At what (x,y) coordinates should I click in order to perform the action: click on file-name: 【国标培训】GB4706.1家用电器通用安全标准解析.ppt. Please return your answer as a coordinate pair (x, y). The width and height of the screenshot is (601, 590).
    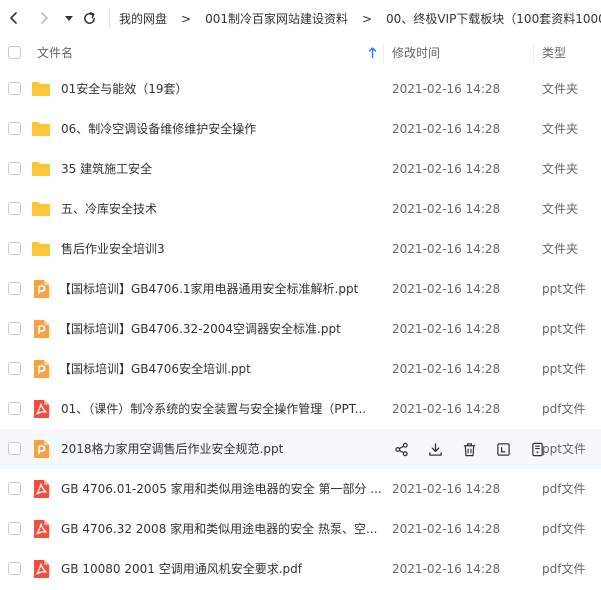
    Looking at the image, I should click on (208, 289).